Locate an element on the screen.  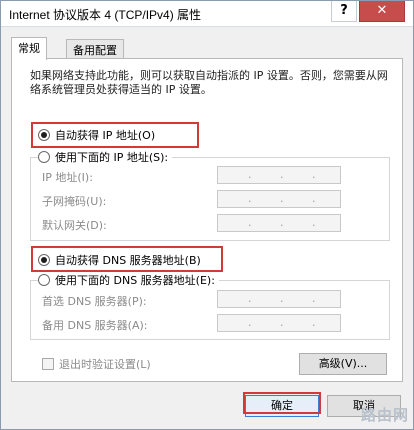
auto-dns-highlight is located at coordinates (127, 259).